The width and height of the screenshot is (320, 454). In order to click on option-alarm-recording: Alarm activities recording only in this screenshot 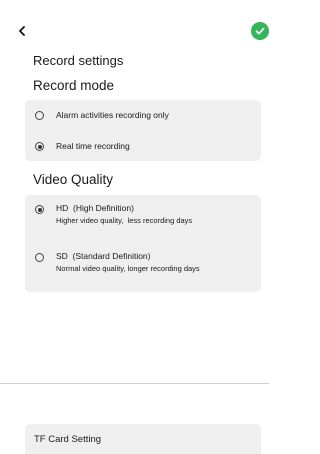, I will do `click(143, 115)`.